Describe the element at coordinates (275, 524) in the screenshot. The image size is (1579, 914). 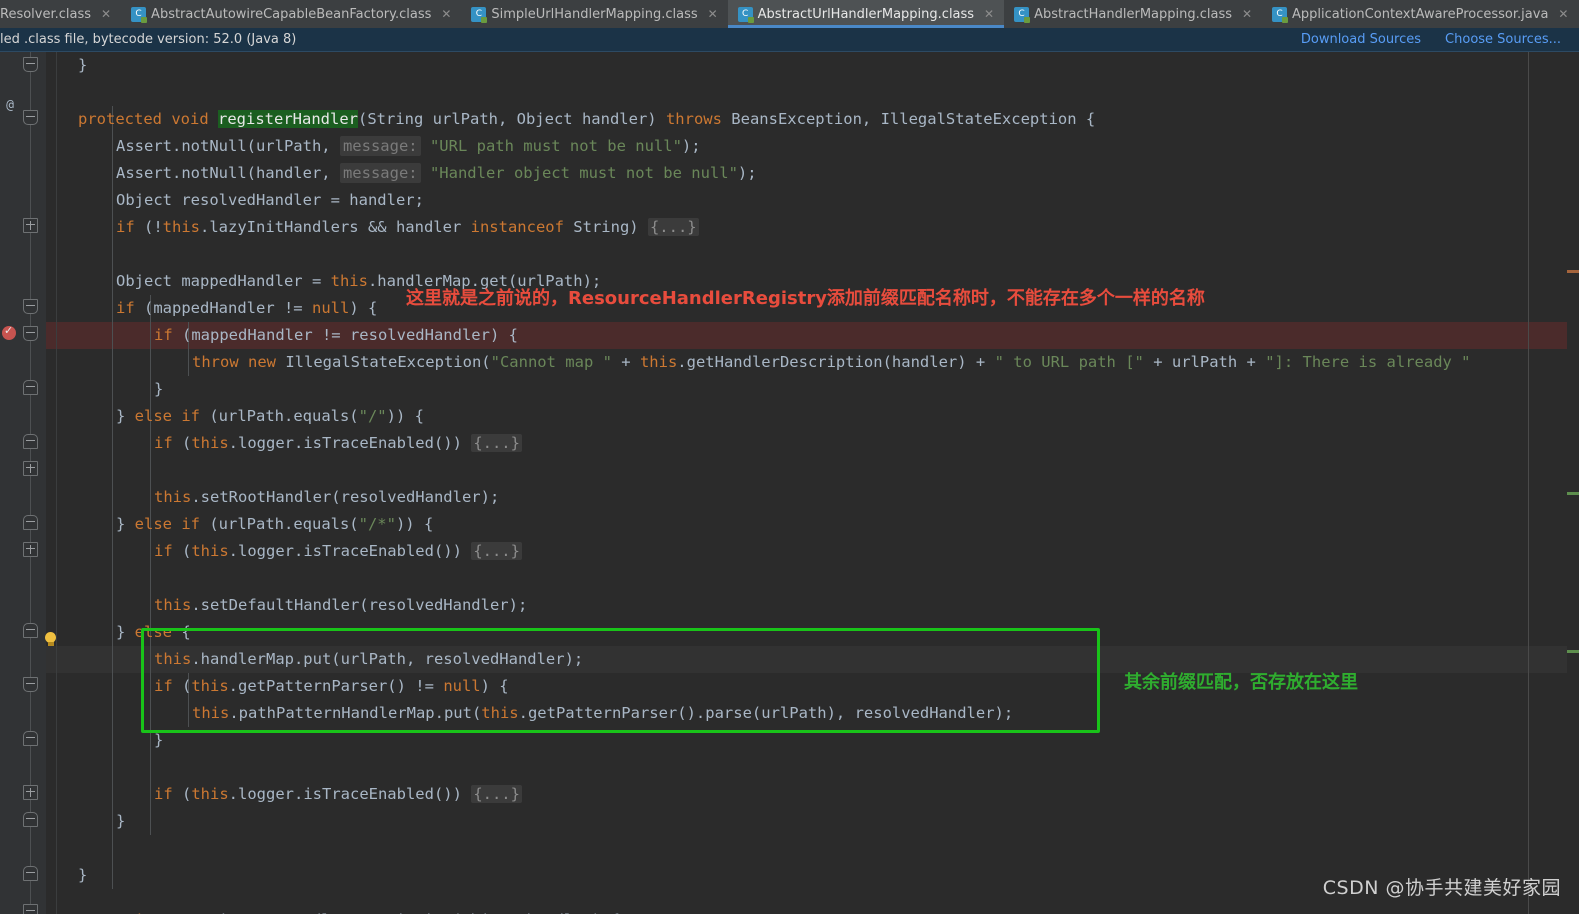
I see `code-line-else-if-default: } else if (urlPath.equals("/*")) {` at that location.